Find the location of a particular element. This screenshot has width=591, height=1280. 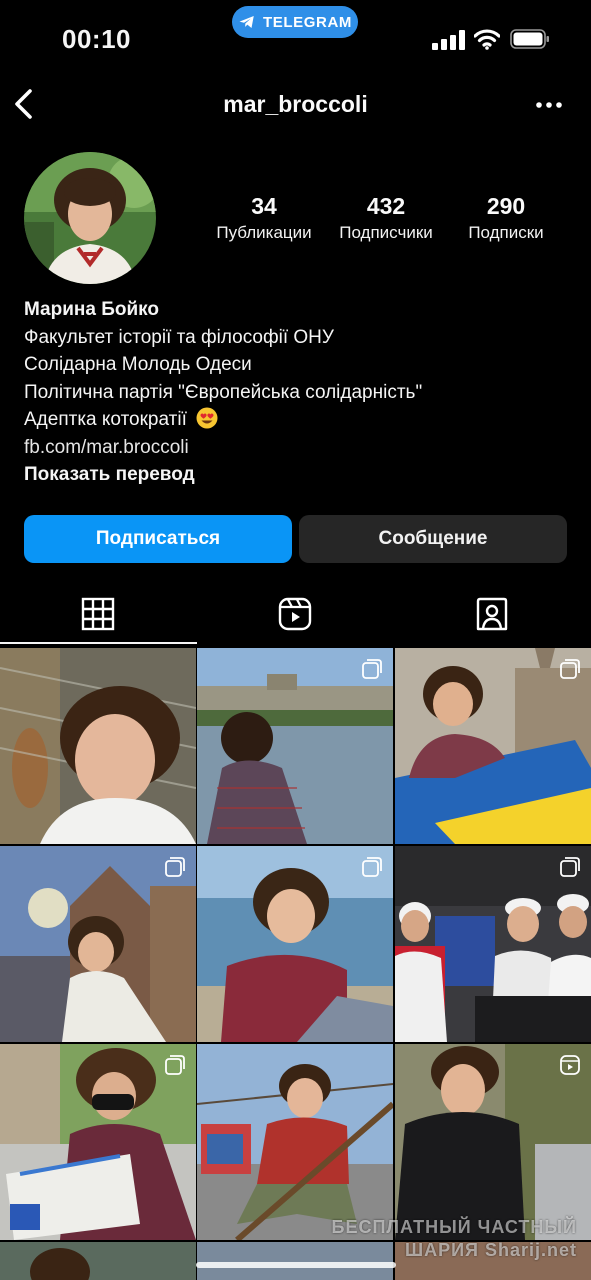

profile-username: mar_broccoli is located at coordinates (295, 104).